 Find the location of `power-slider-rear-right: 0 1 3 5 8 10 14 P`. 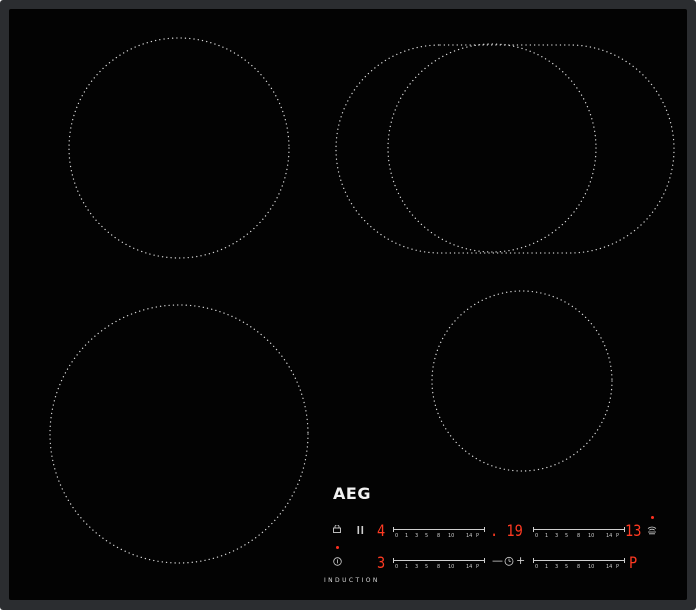

power-slider-rear-right: 0 1 3 5 8 10 14 P is located at coordinates (579, 534).